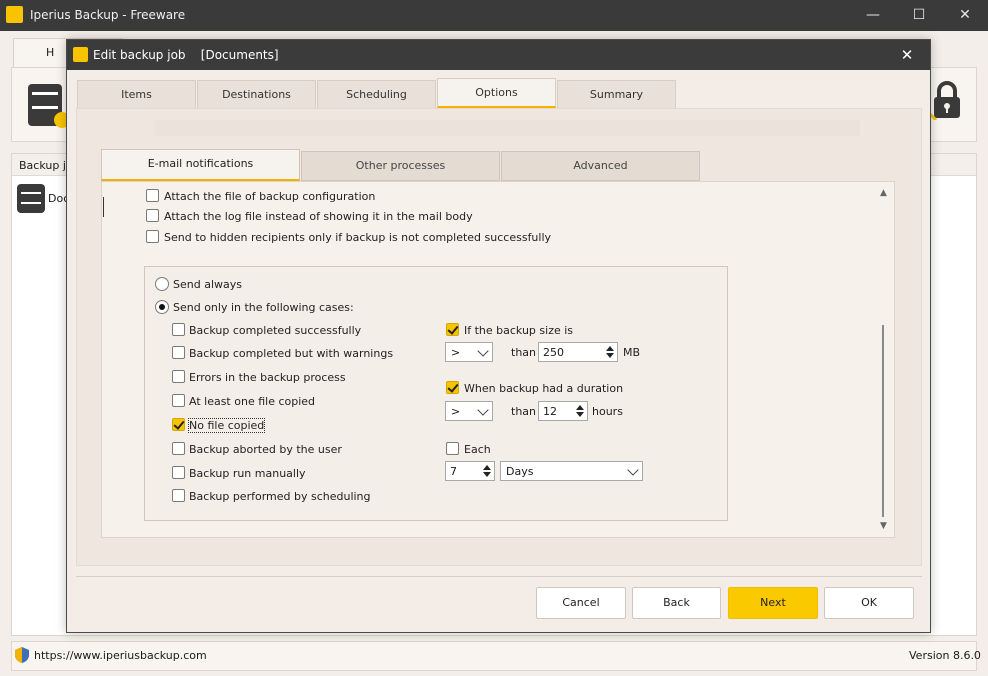 The image size is (988, 676). What do you see at coordinates (676, 603) in the screenshot?
I see `back-button: Back` at bounding box center [676, 603].